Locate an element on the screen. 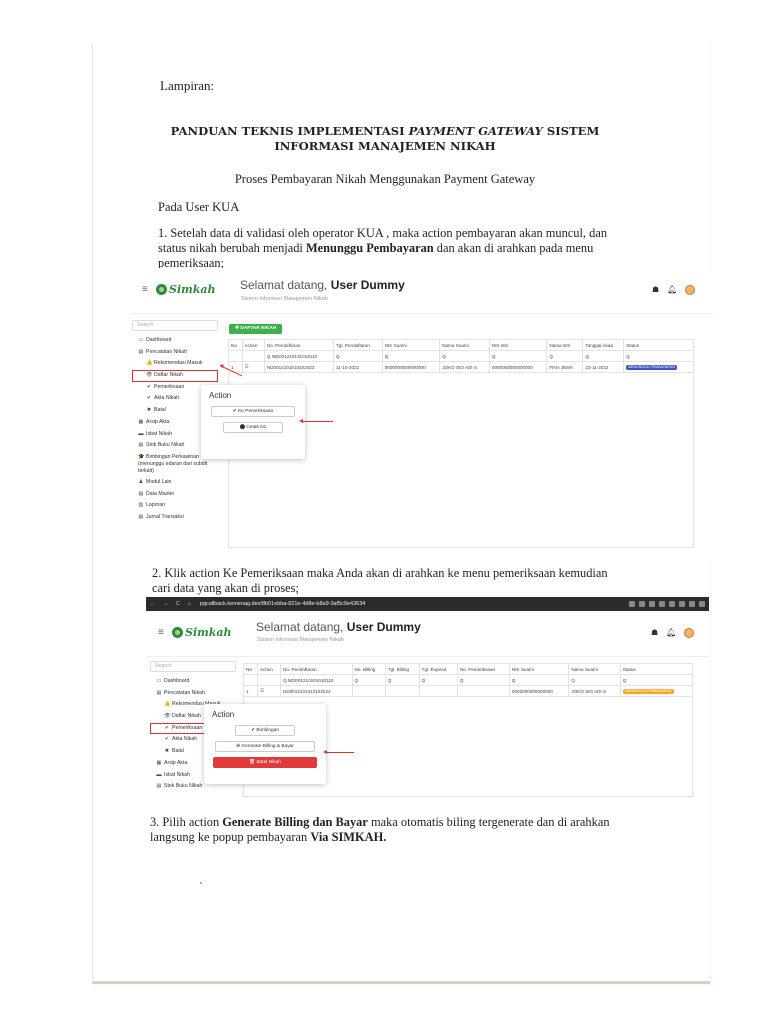 This screenshot has width=768, height=1024. sidebar-item-icon: ▭ is located at coordinates (159, 681).